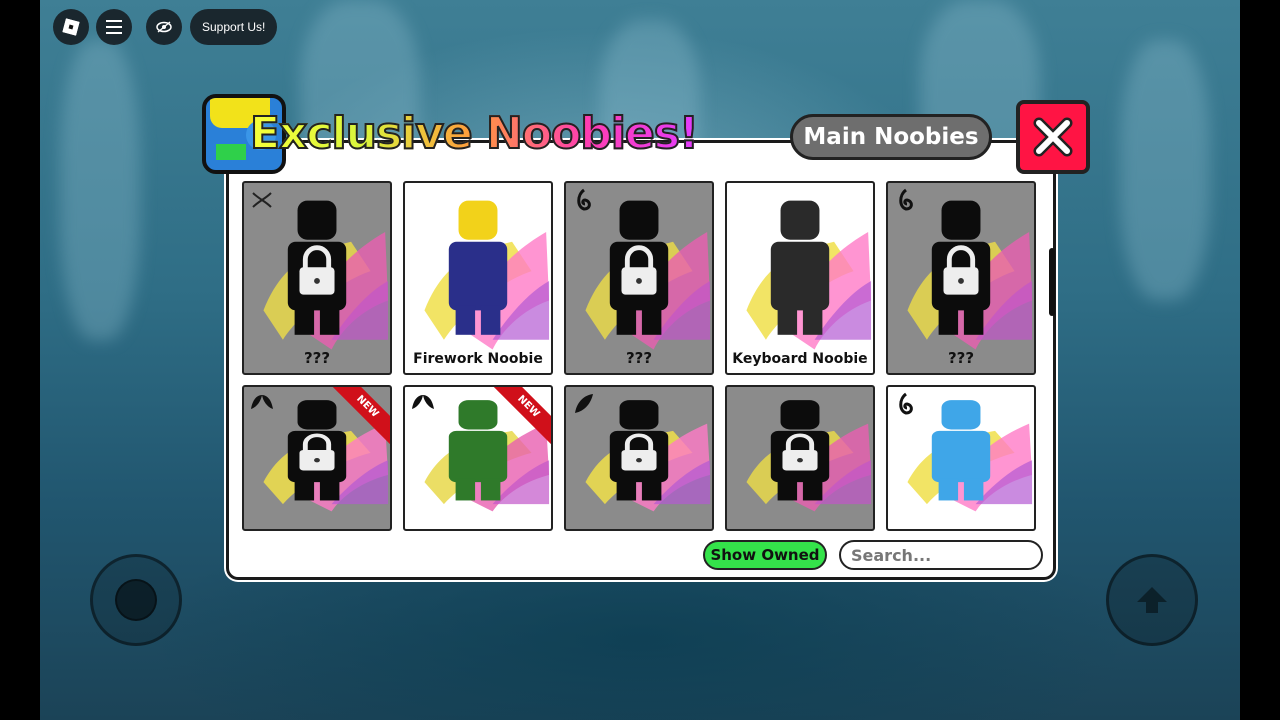 This screenshot has height=720, width=1280. I want to click on visibility-button, so click(164, 27).